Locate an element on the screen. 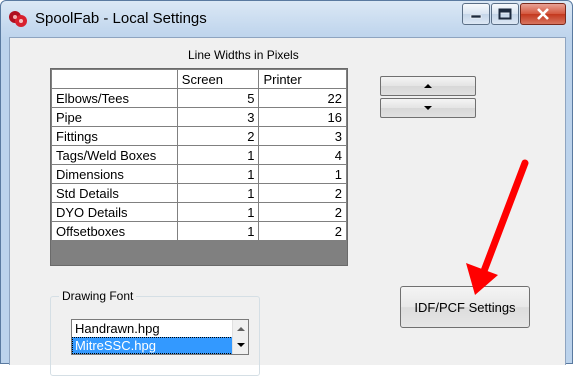 The image size is (573, 376). table-header-row: Screen Printer is located at coordinates (199, 79).